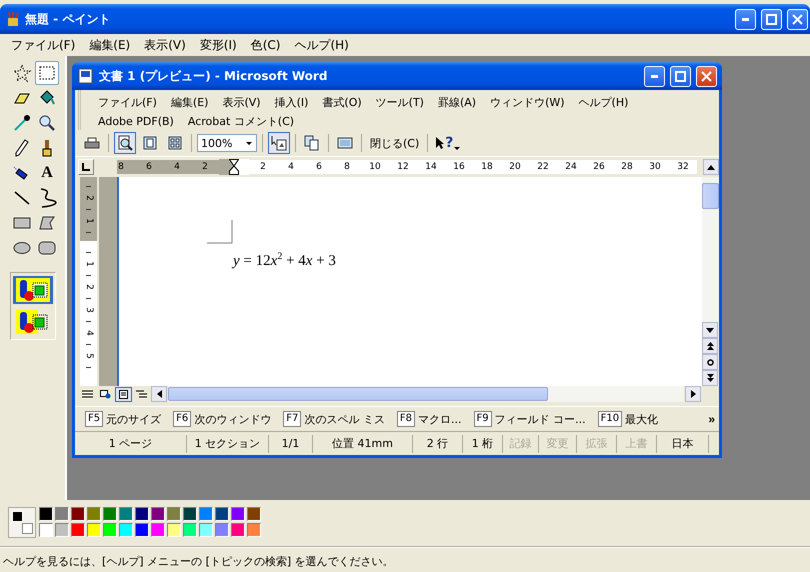  What do you see at coordinates (22, 73) in the screenshot?
I see `star-selection-icon` at bounding box center [22, 73].